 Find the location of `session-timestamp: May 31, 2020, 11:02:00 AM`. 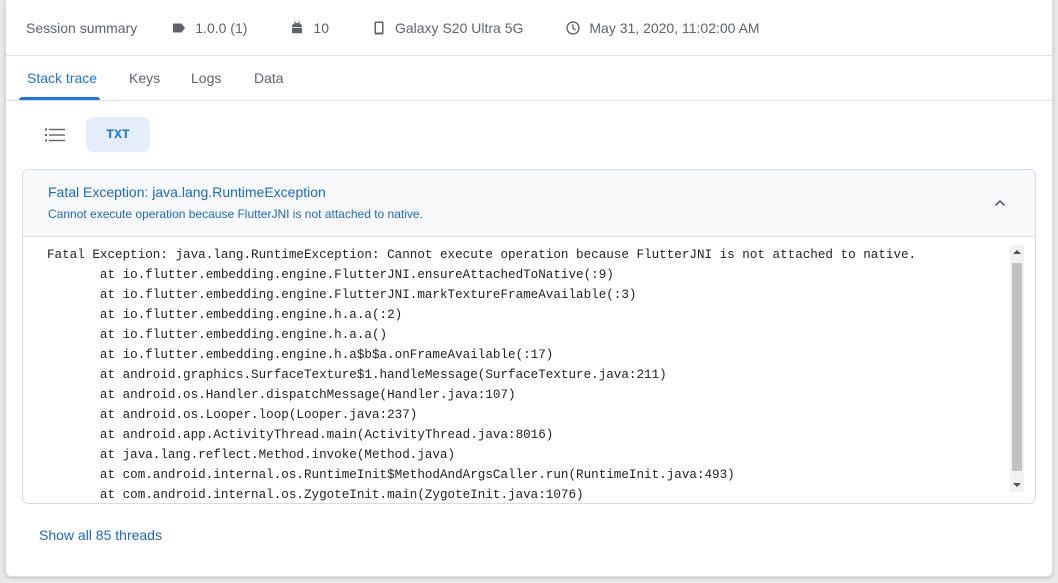

session-timestamp: May 31, 2020, 11:02:00 AM is located at coordinates (662, 27).